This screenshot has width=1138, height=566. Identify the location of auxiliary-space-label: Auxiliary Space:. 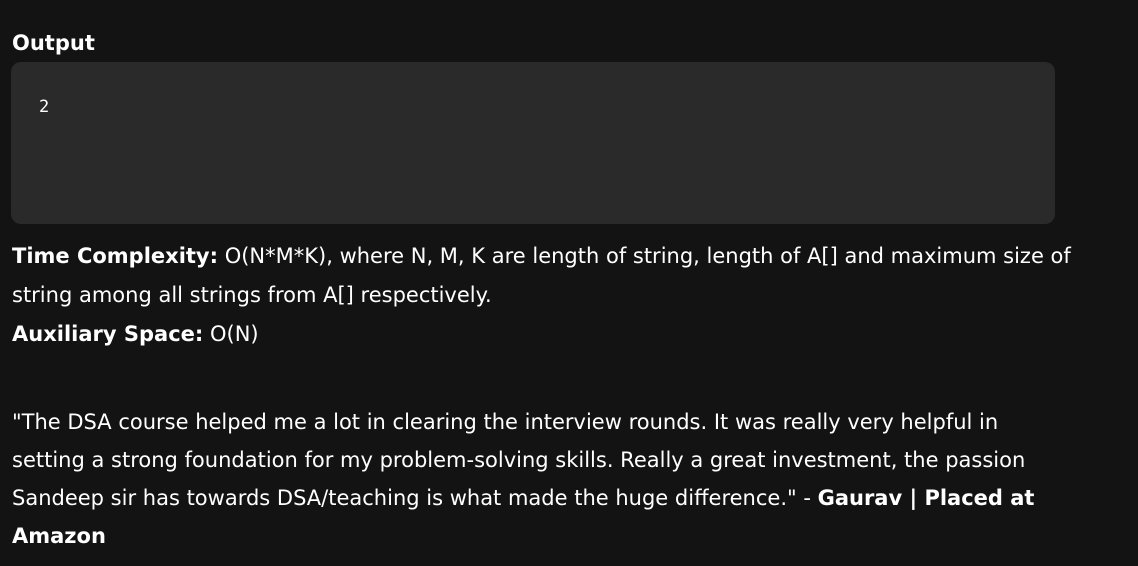
(108, 334).